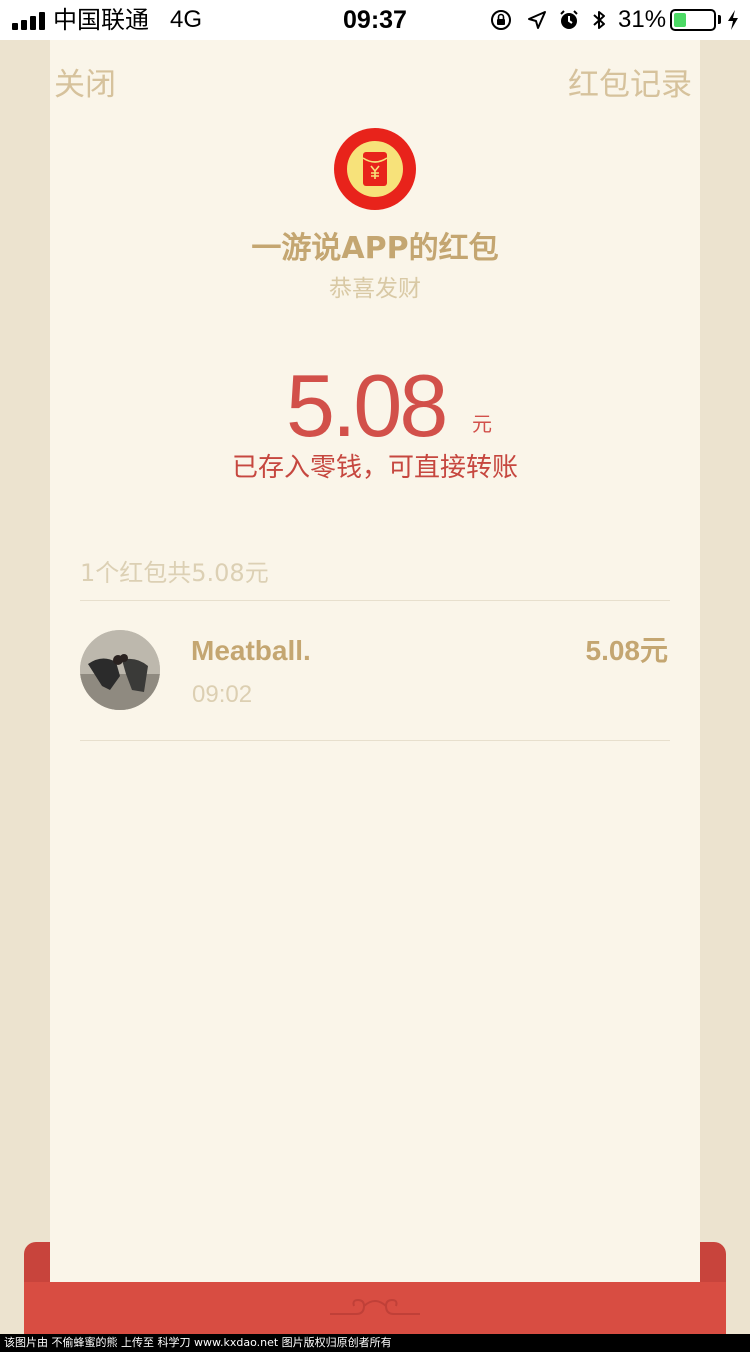 This screenshot has width=750, height=1352. I want to click on avatar, so click(120, 670).